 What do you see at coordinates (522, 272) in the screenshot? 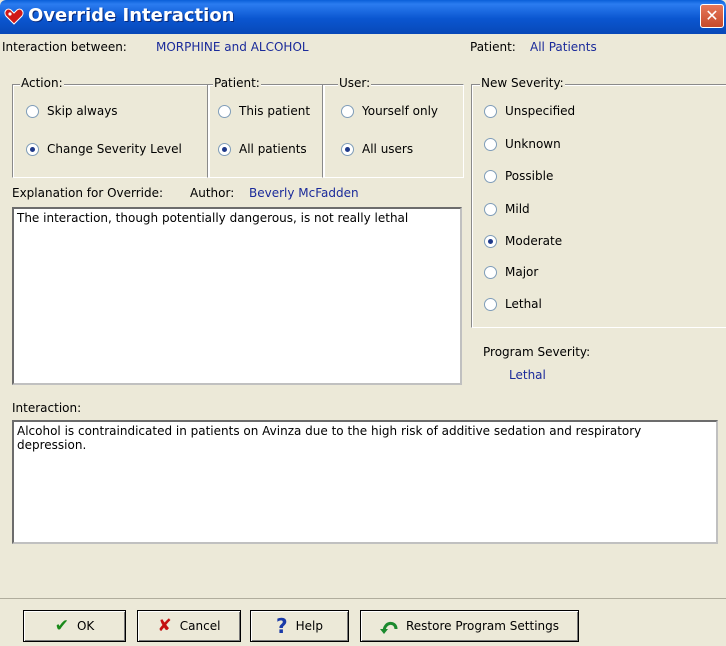
I see `severity-option-label: Major` at bounding box center [522, 272].